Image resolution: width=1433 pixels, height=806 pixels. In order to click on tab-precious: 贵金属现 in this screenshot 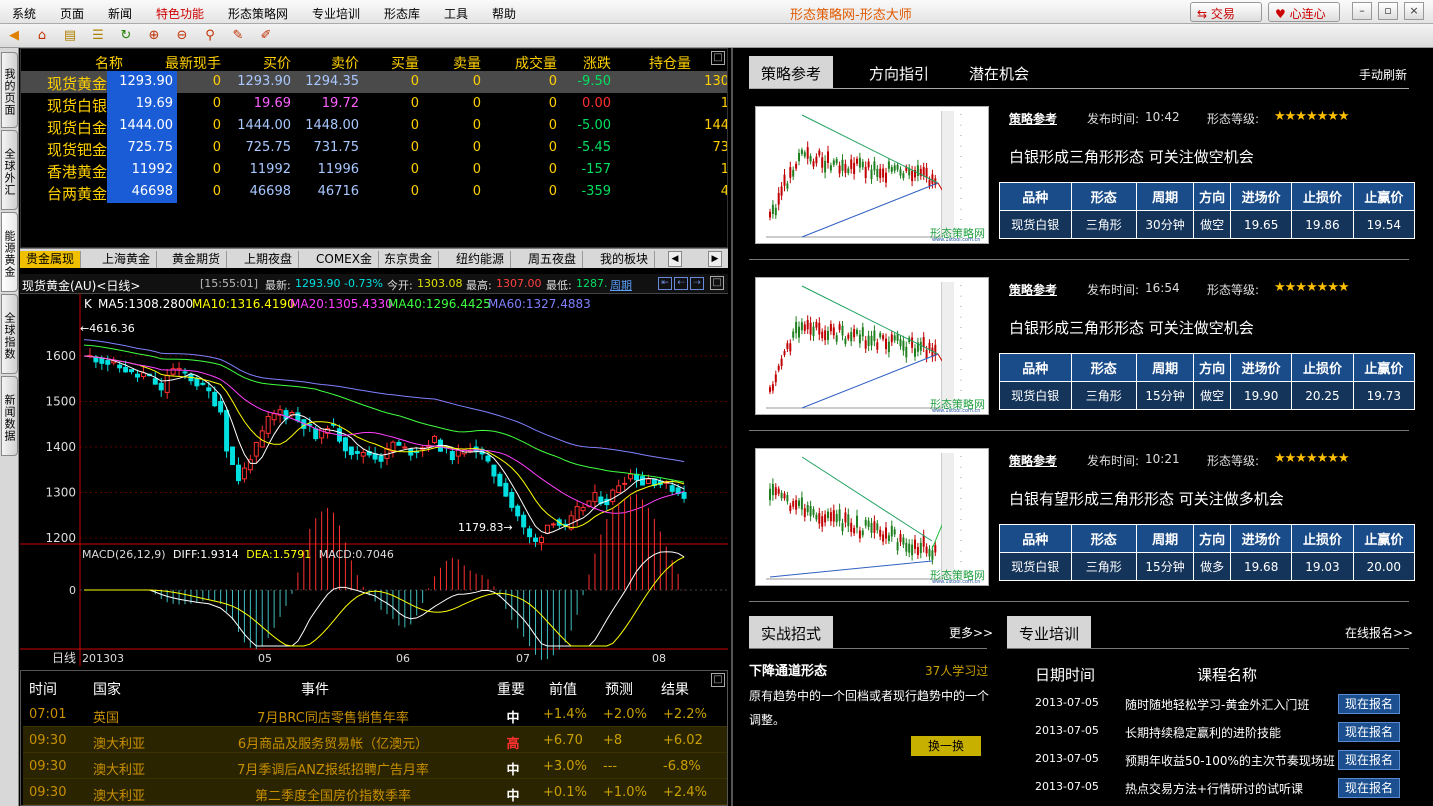, I will do `click(51, 259)`.